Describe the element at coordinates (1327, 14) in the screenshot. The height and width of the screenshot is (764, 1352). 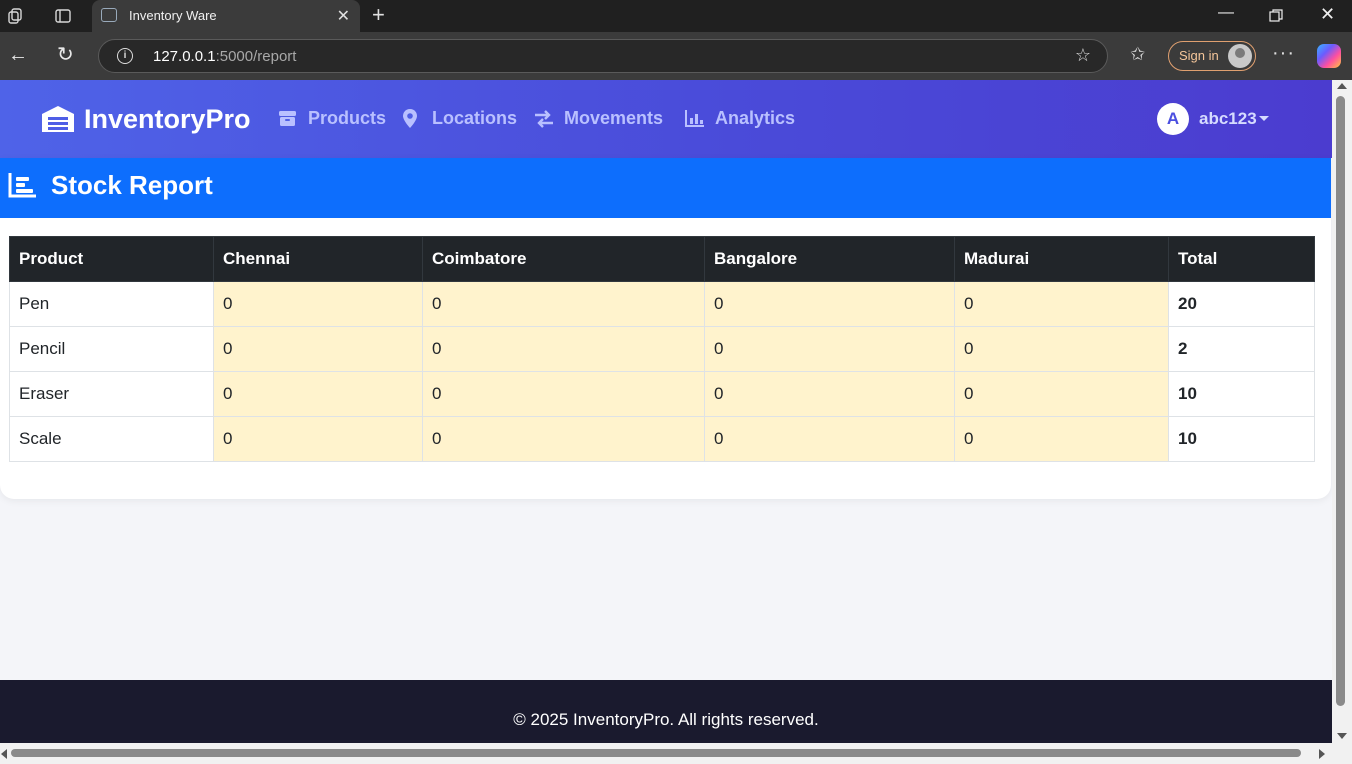
I see `window-close-icon: ✕` at that location.